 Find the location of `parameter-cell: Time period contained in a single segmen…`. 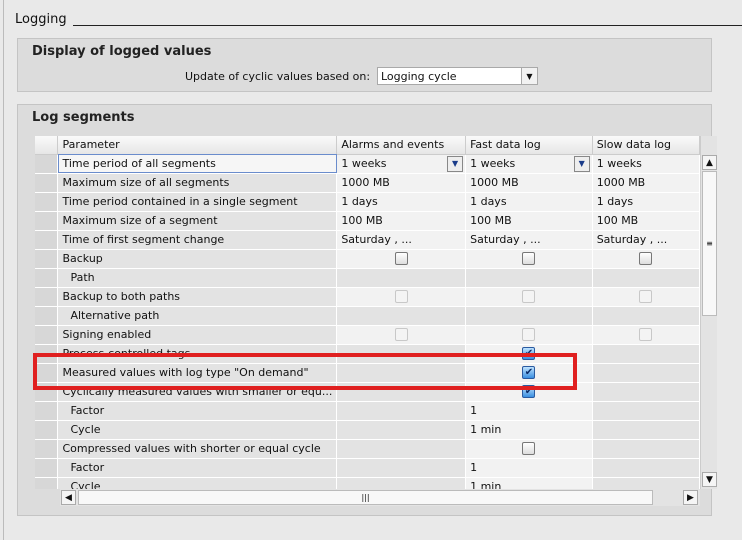

parameter-cell: Time period contained in a single segmen… is located at coordinates (197, 202).